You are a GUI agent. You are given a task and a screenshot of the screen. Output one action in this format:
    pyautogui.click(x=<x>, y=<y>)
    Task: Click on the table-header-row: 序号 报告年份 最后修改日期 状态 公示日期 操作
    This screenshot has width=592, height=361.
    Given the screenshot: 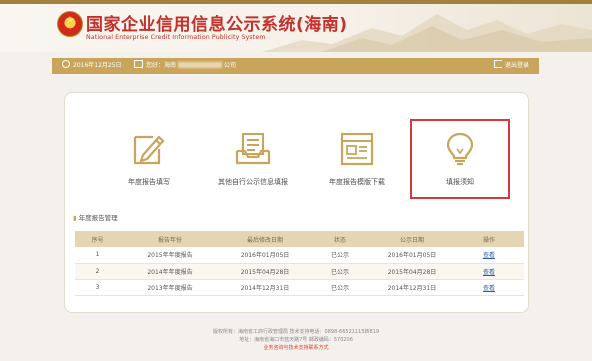 What is the action you would take?
    pyautogui.click(x=299, y=239)
    